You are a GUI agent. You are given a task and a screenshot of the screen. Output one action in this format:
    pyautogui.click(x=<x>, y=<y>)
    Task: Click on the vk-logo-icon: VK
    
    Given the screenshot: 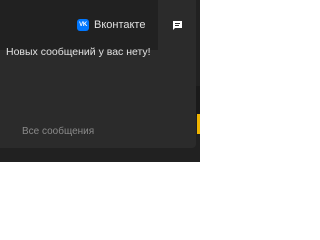 What is the action you would take?
    pyautogui.click(x=83, y=25)
    